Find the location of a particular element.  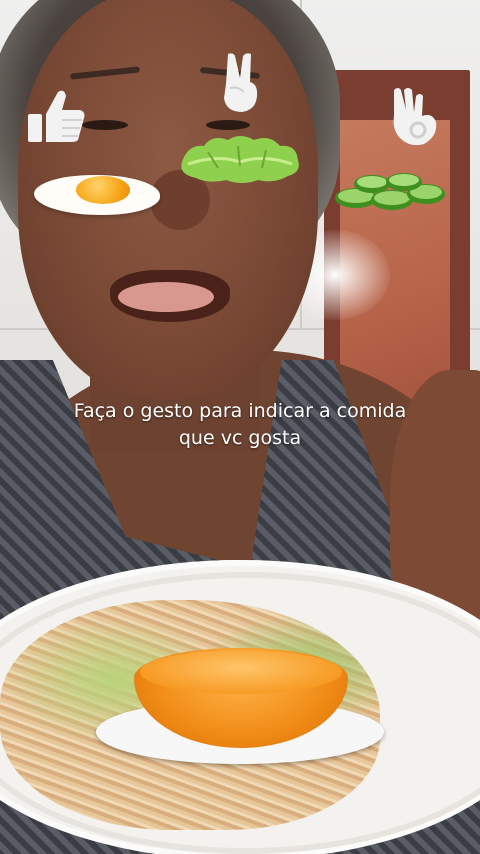

cucumber-slices-sticker is located at coordinates (390, 191).